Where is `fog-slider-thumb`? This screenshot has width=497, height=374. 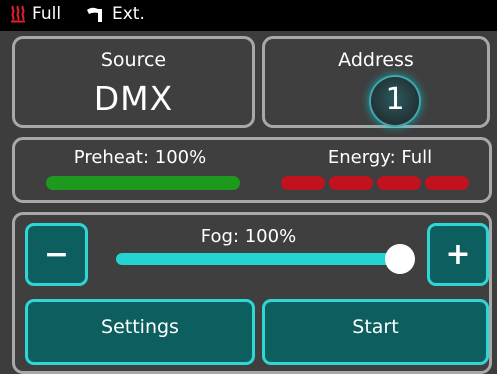 fog-slider-thumb is located at coordinates (400, 259).